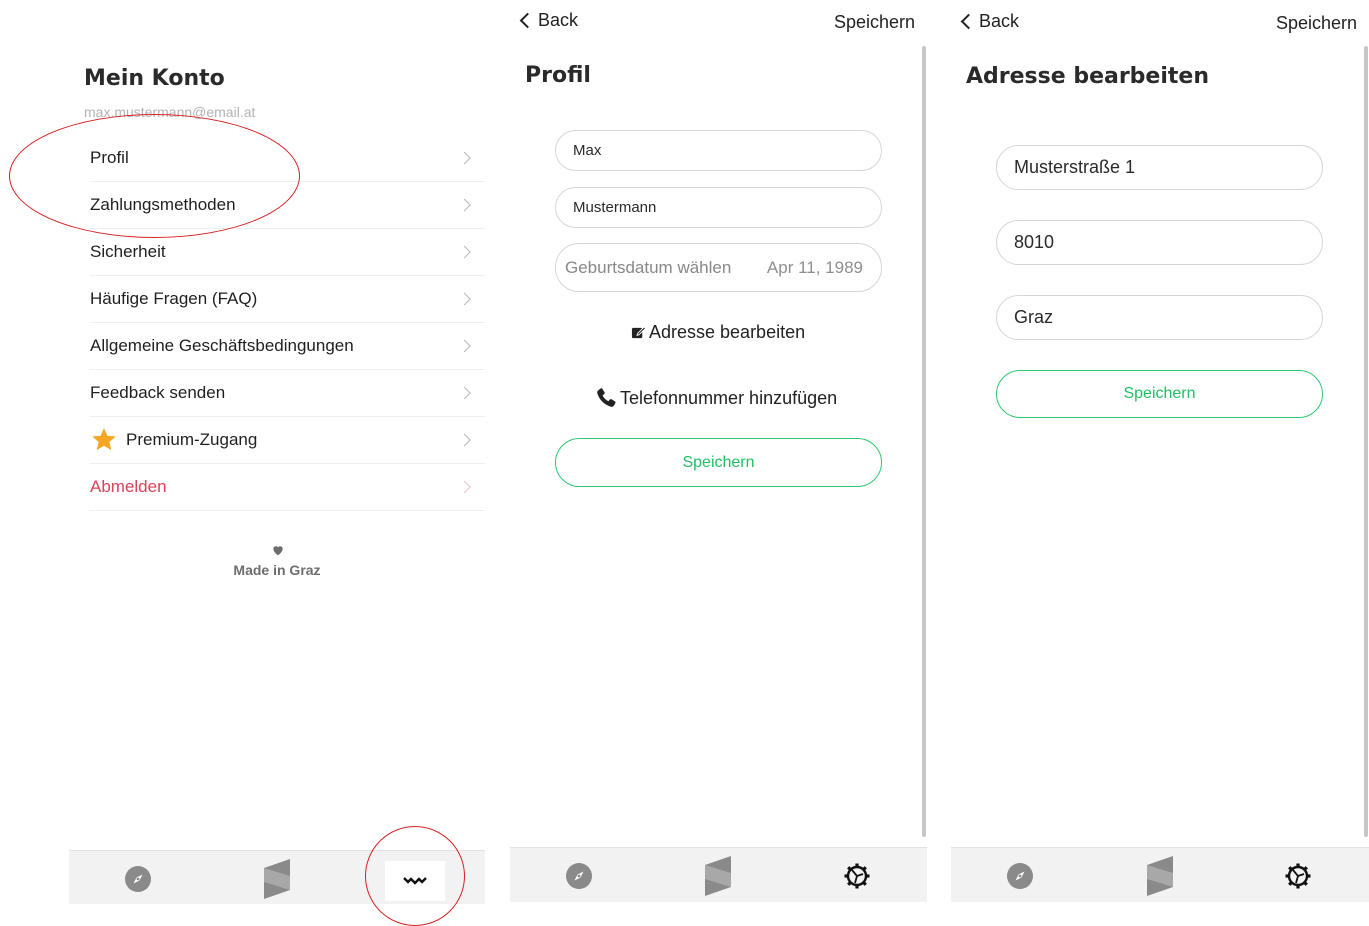  Describe the element at coordinates (287, 158) in the screenshot. I see `menu-item-profil: Profil` at that location.